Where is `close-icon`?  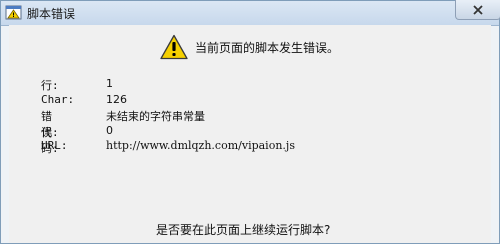 close-icon is located at coordinates (478, 9).